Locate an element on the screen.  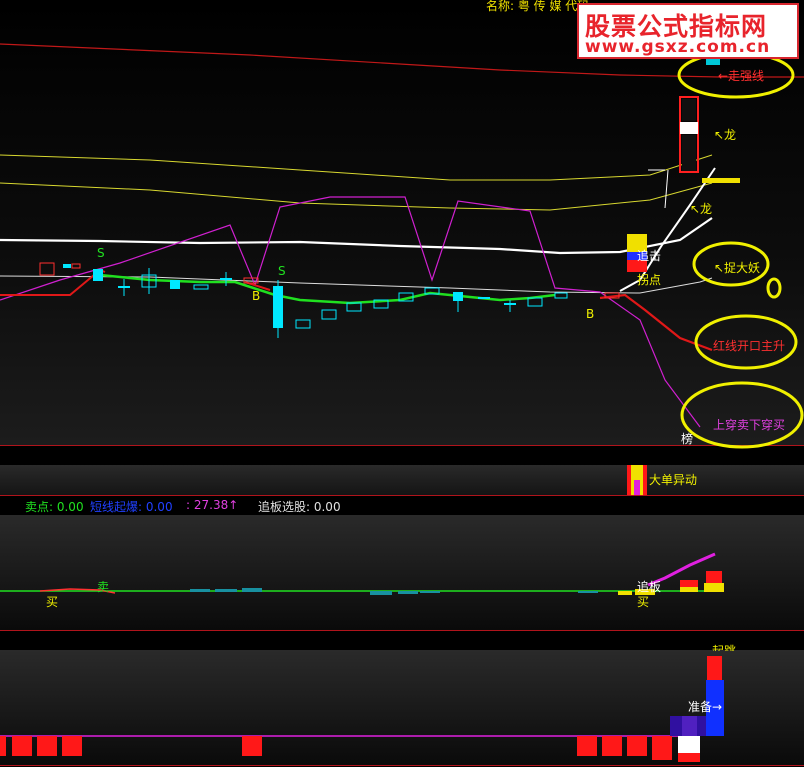
sell-point-readout: 卖点: 0.00 is located at coordinates (54, 507).